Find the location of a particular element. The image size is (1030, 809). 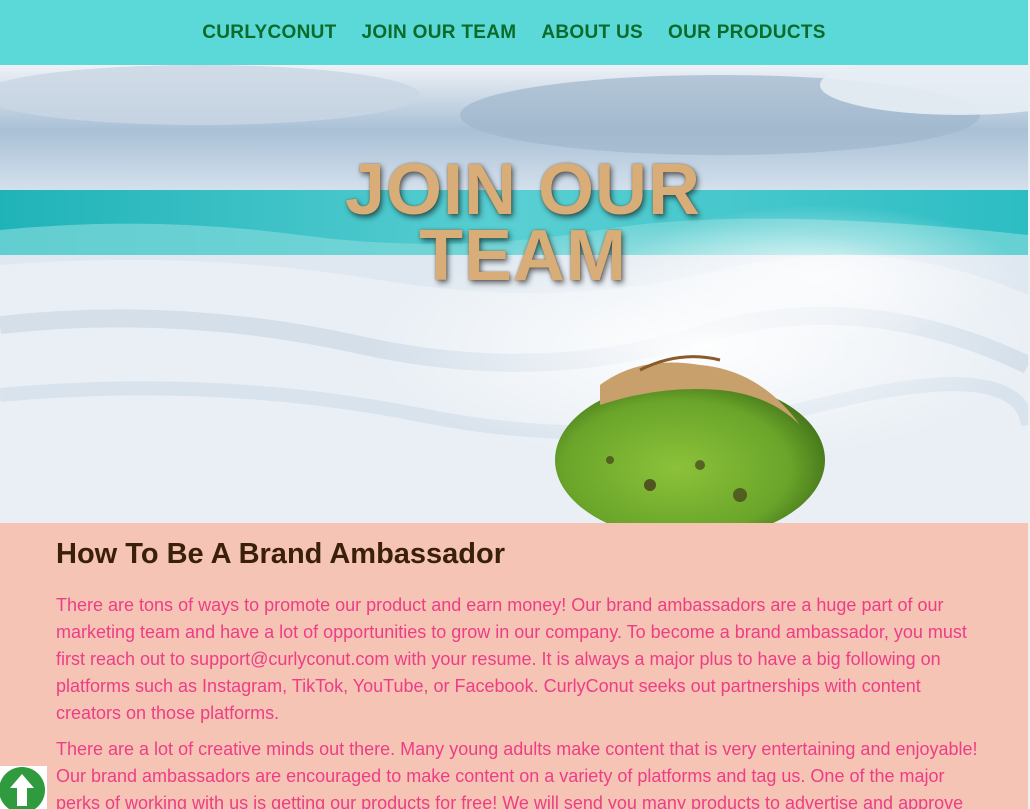

back-to-top-button is located at coordinates (23, 787).